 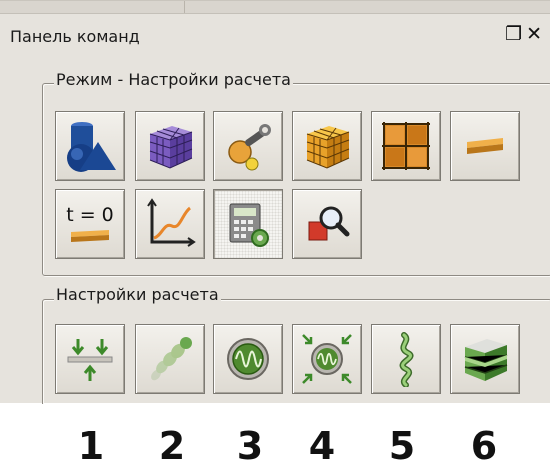 I want to click on beam-button, so click(x=485, y=146).